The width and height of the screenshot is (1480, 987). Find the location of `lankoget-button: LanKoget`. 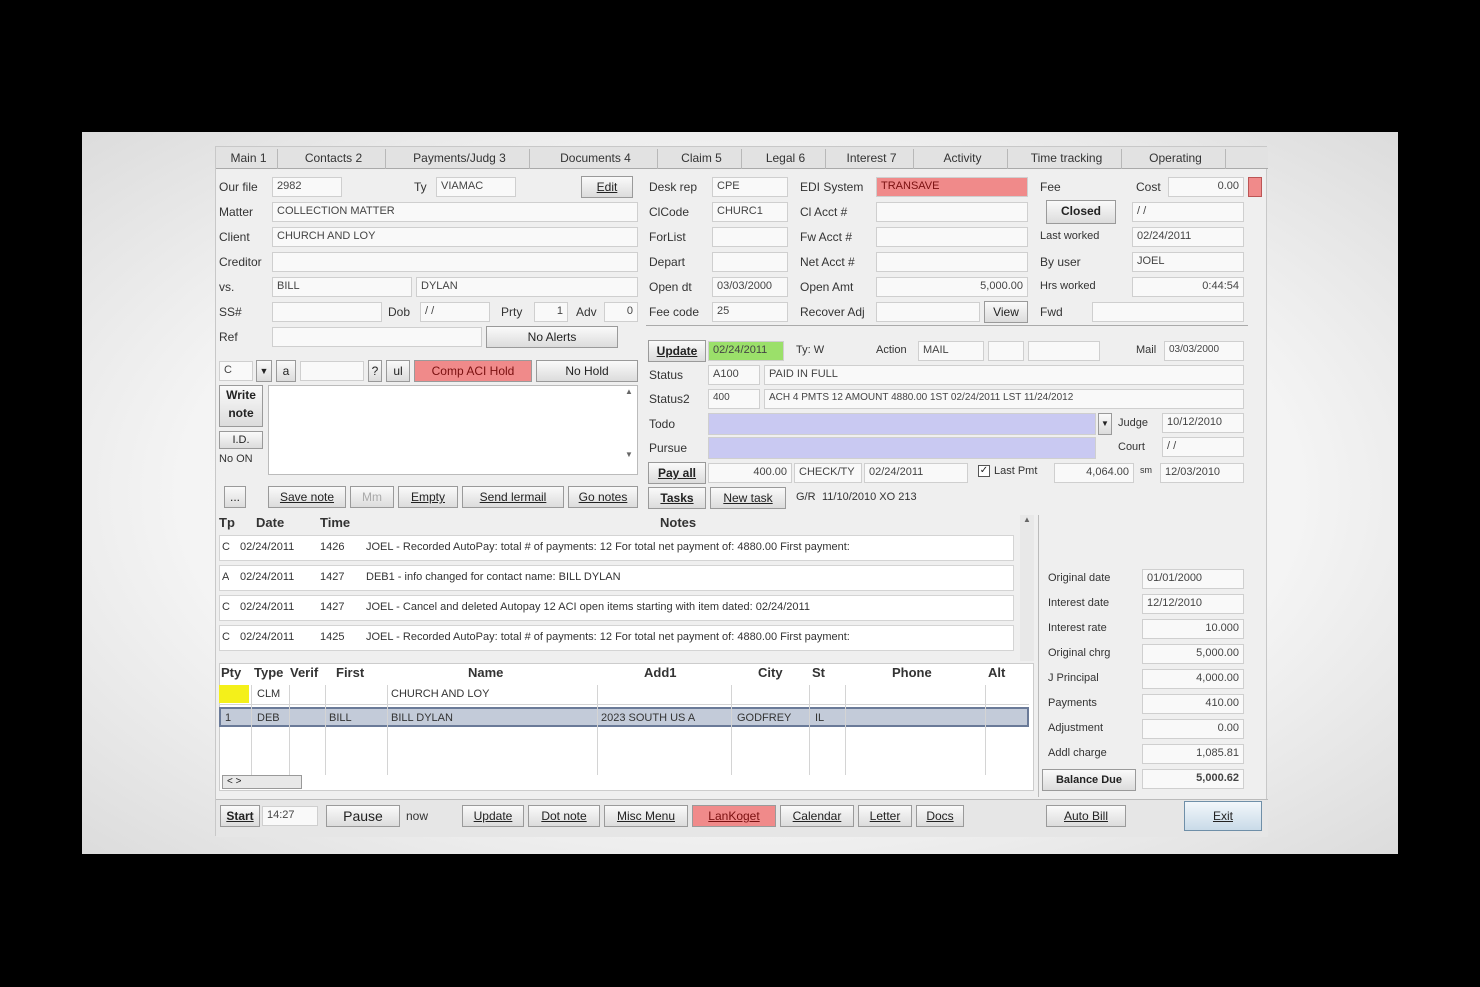

lankoget-button: LanKoget is located at coordinates (734, 816).